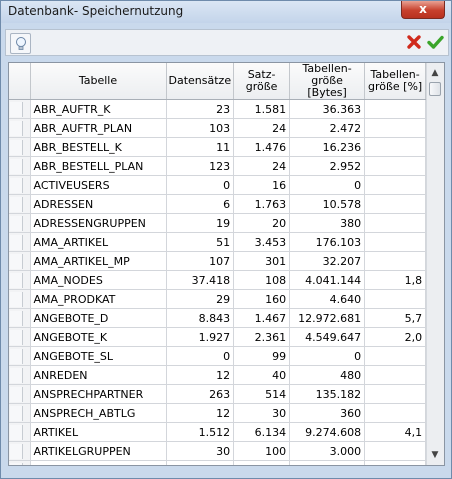 The image size is (452, 479). What do you see at coordinates (98, 356) in the screenshot?
I see `cell-name: ANGEBOTE_SL` at bounding box center [98, 356].